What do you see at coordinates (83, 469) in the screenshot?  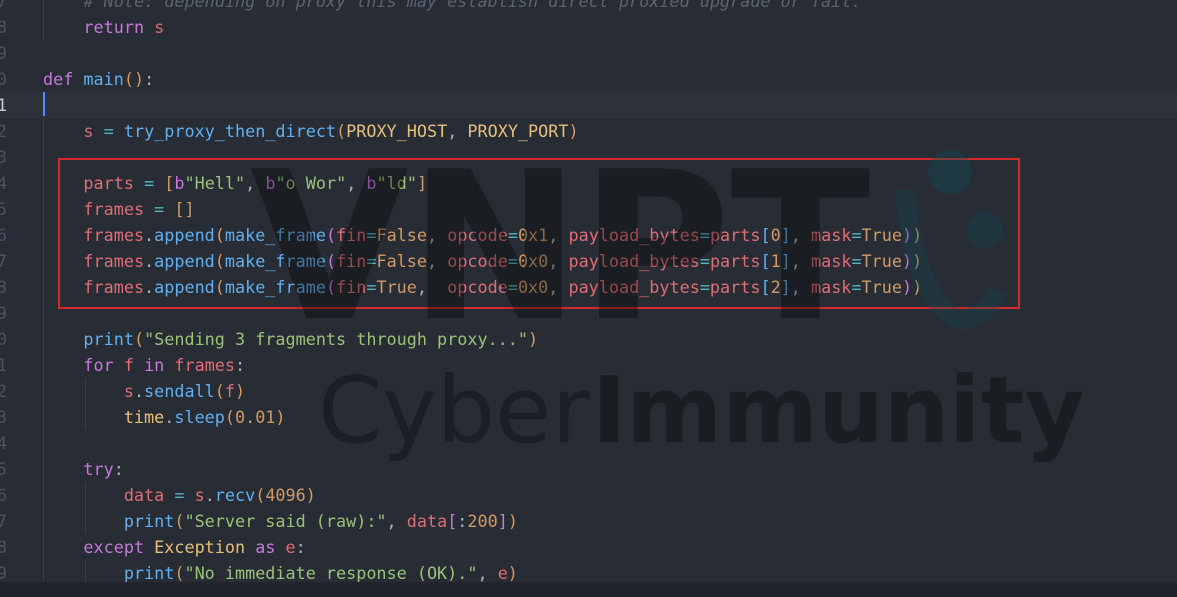 I see `code-text: try:` at bounding box center [83, 469].